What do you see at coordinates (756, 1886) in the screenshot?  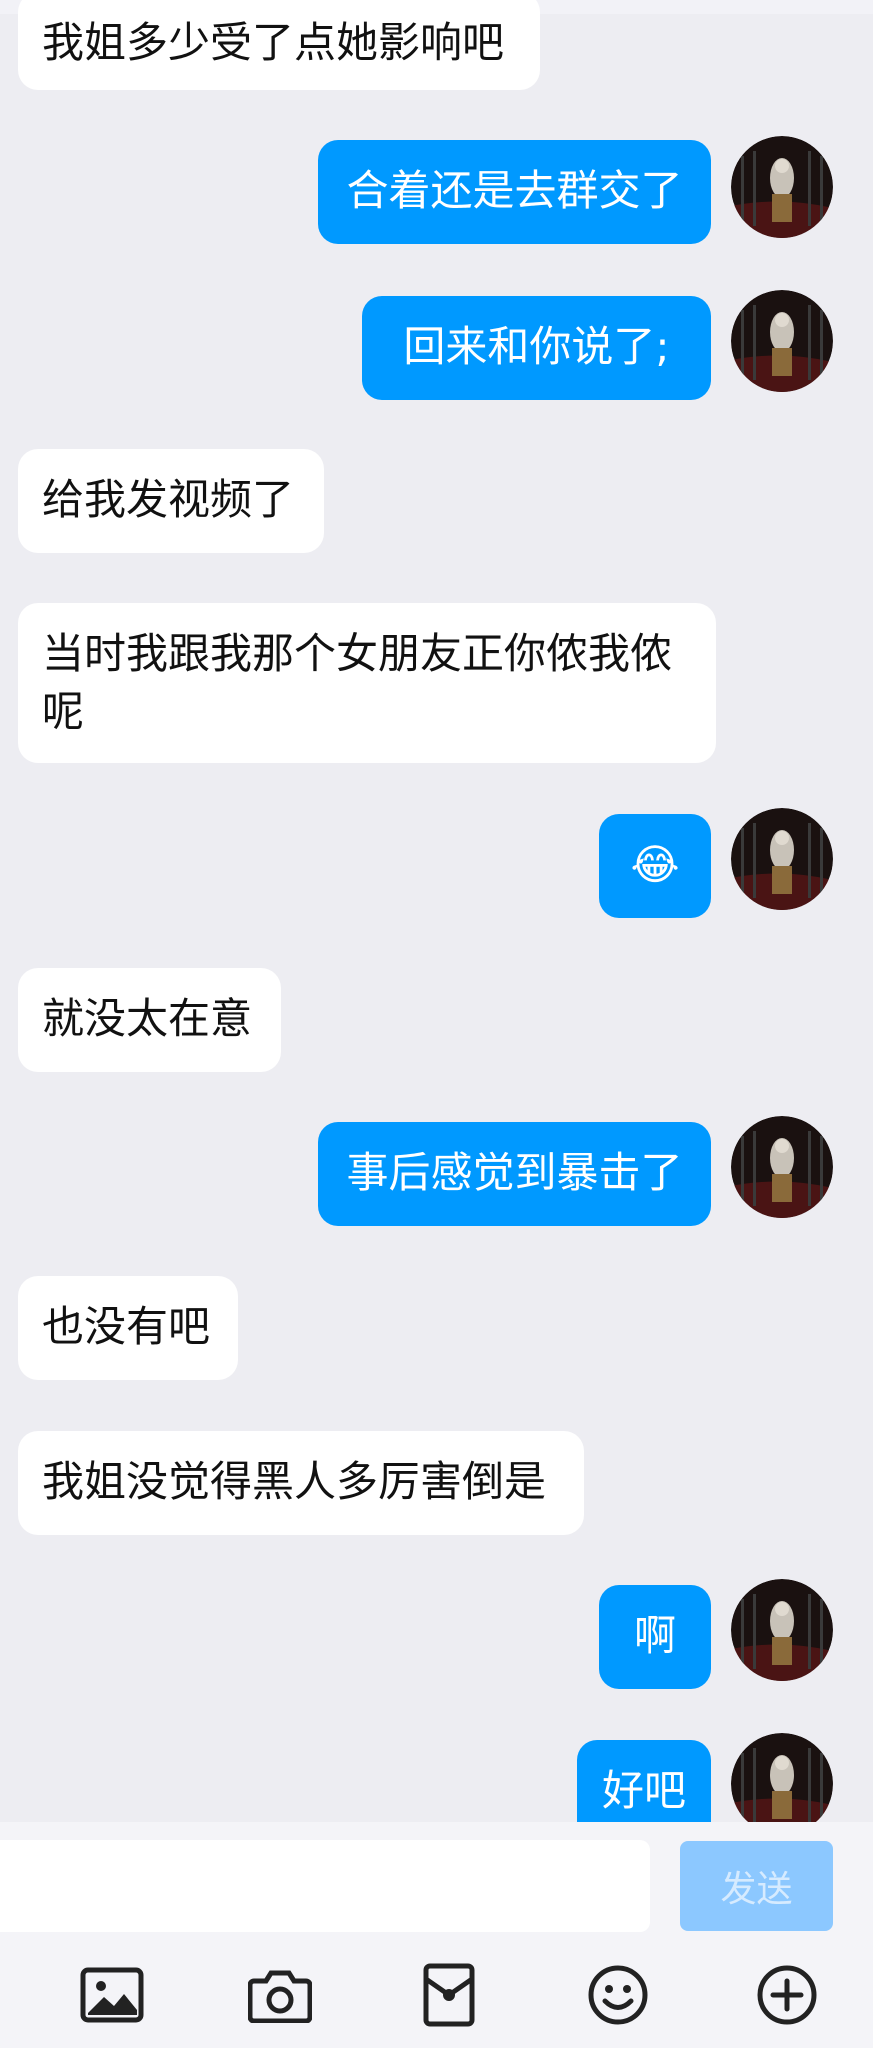 I see `send-button: 发送` at bounding box center [756, 1886].